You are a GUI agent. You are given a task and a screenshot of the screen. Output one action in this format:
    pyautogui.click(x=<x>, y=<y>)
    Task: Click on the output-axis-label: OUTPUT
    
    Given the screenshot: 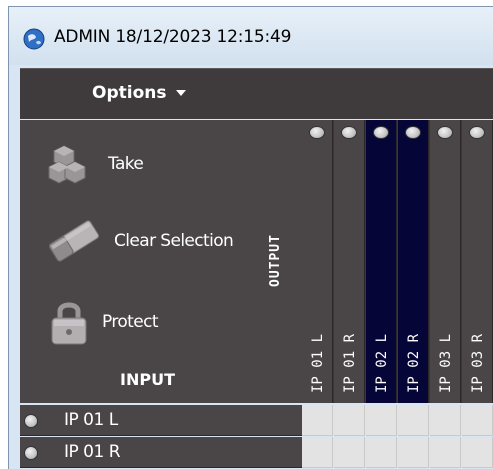 What is the action you would take?
    pyautogui.click(x=275, y=261)
    